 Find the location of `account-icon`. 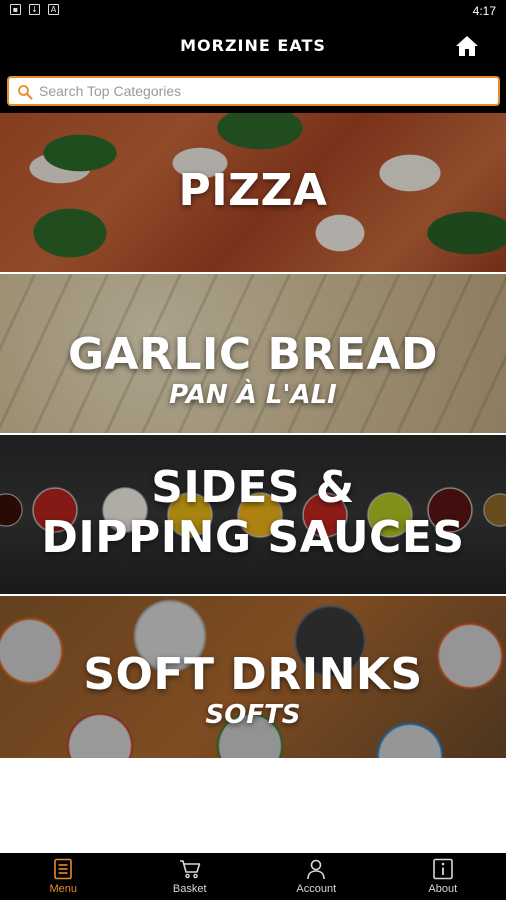

account-icon is located at coordinates (316, 869).